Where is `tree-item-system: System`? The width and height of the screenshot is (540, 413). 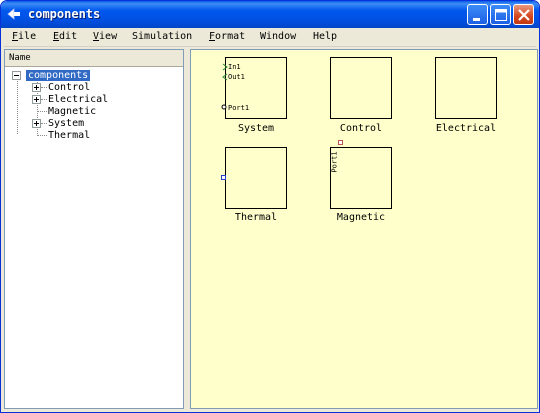
tree-item-system: System is located at coordinates (66, 124).